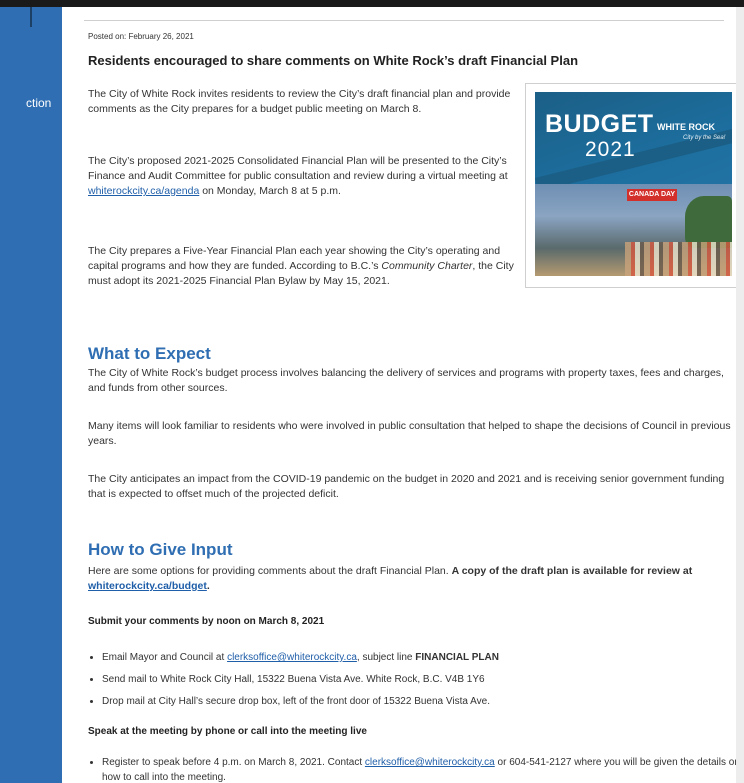  Describe the element at coordinates (740, 395) in the screenshot. I see `scrollbar` at that location.